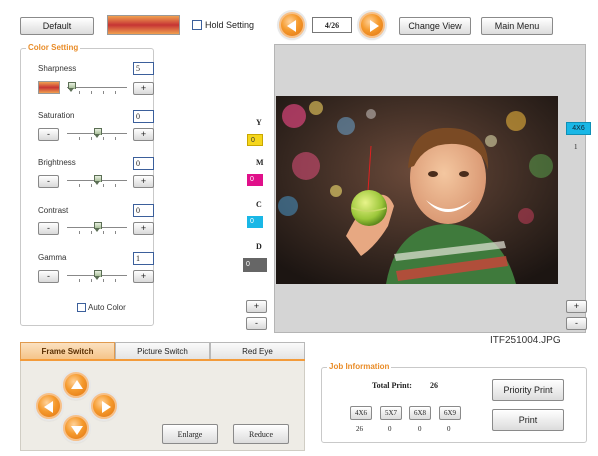  I want to click on main-menu-button: Main Menu, so click(517, 26).